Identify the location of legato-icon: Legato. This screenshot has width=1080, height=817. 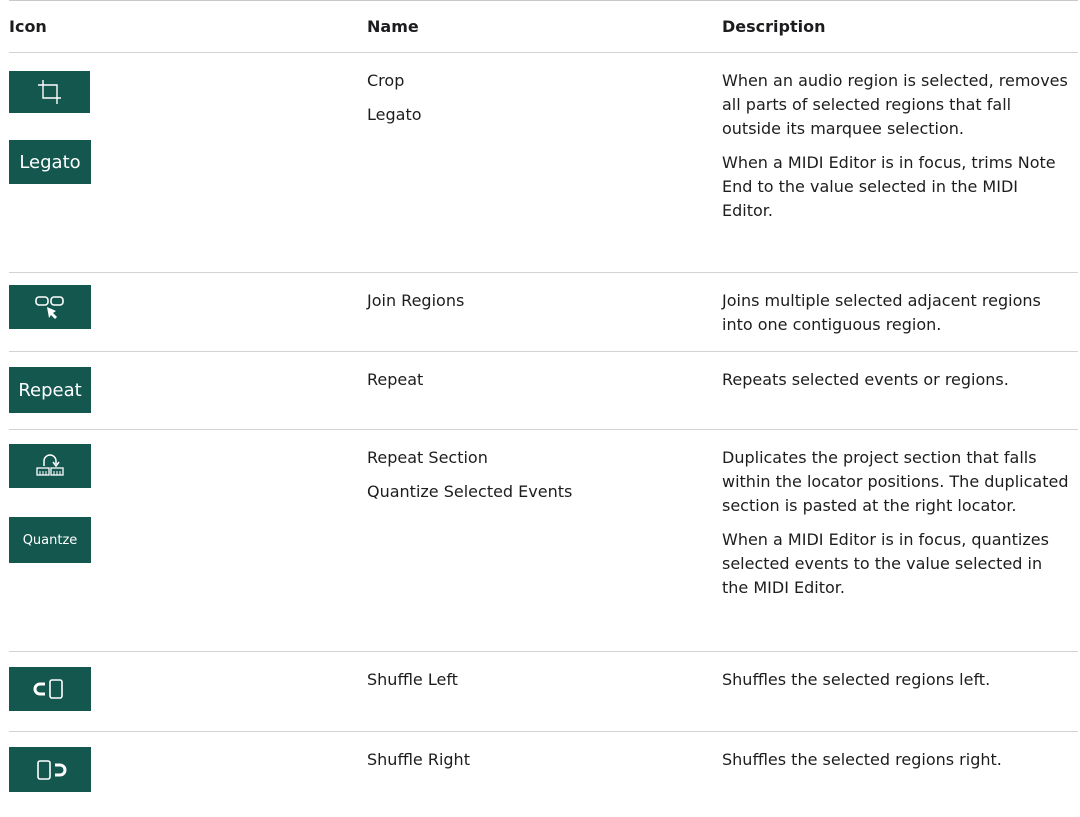
(50, 162).